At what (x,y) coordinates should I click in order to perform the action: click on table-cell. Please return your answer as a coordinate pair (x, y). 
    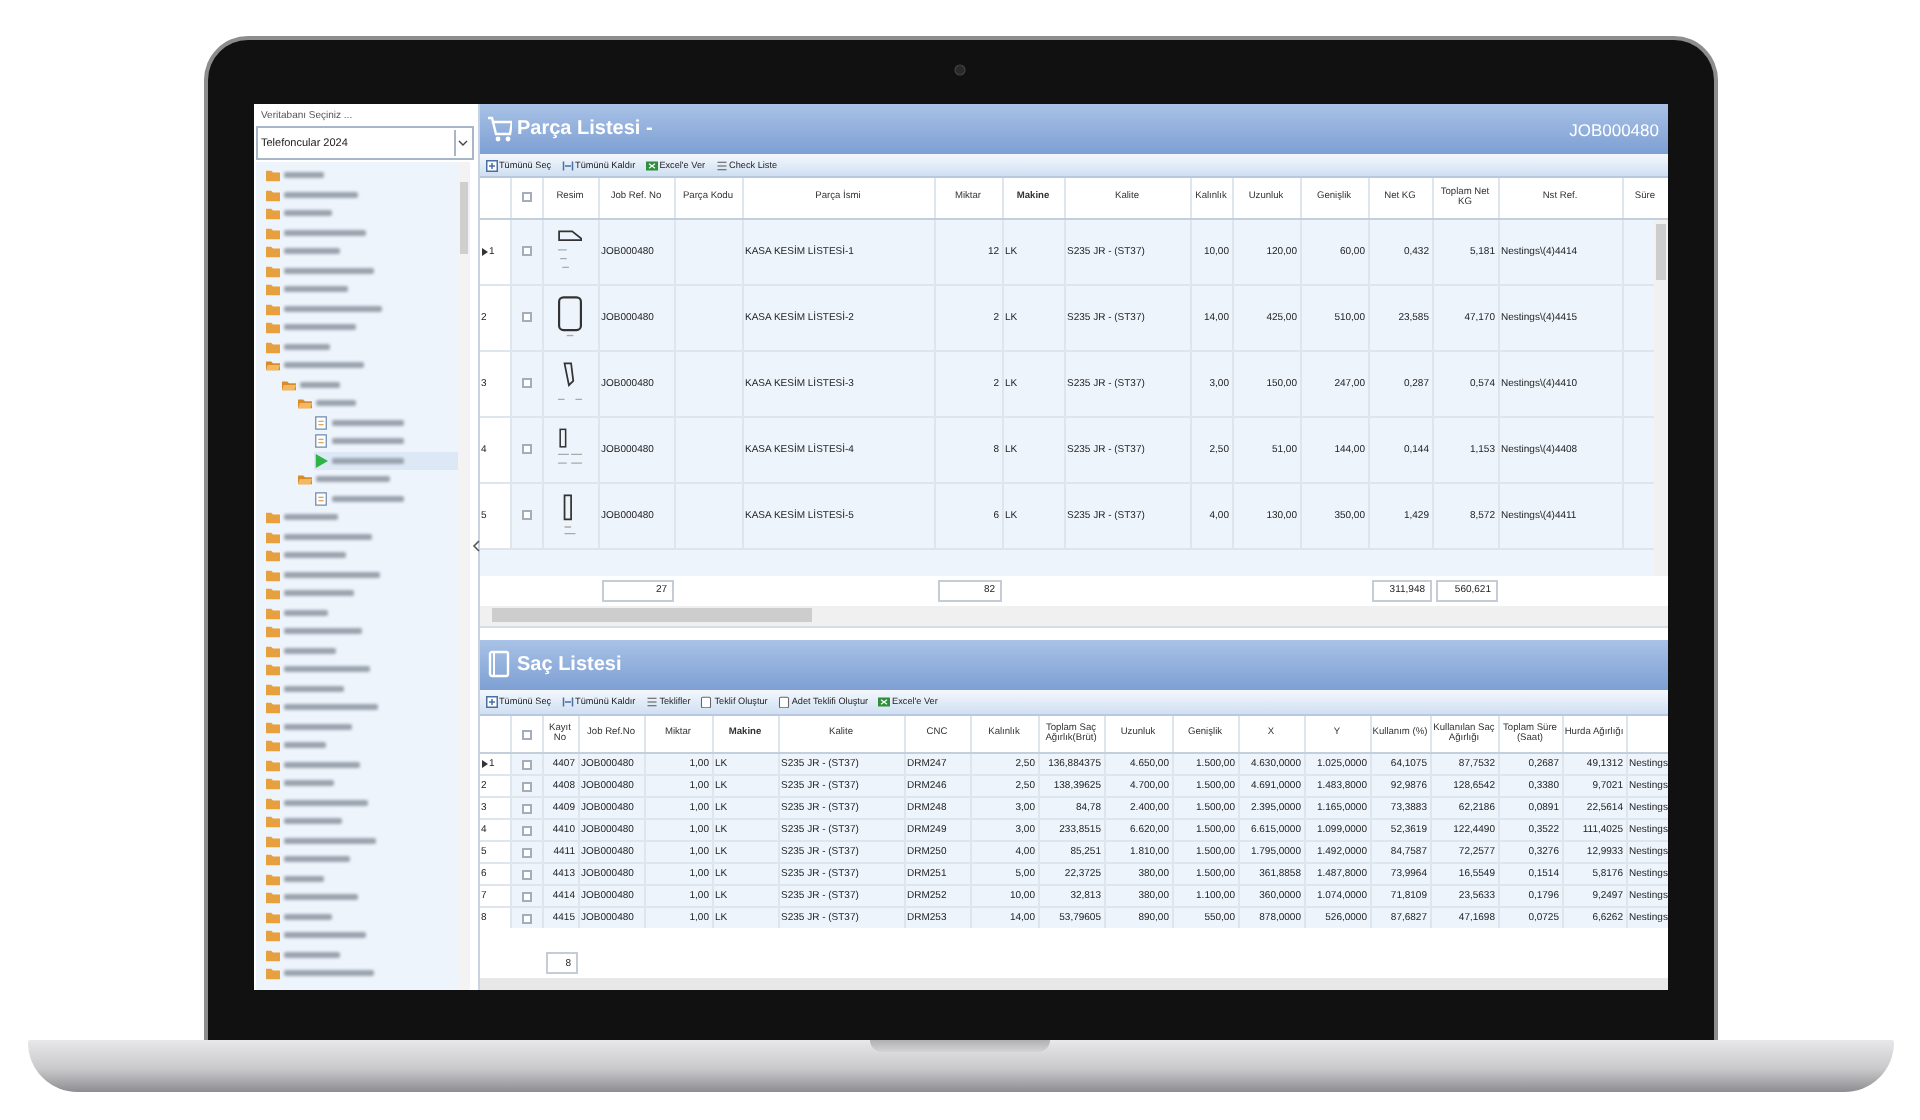
    Looking at the image, I should click on (709, 252).